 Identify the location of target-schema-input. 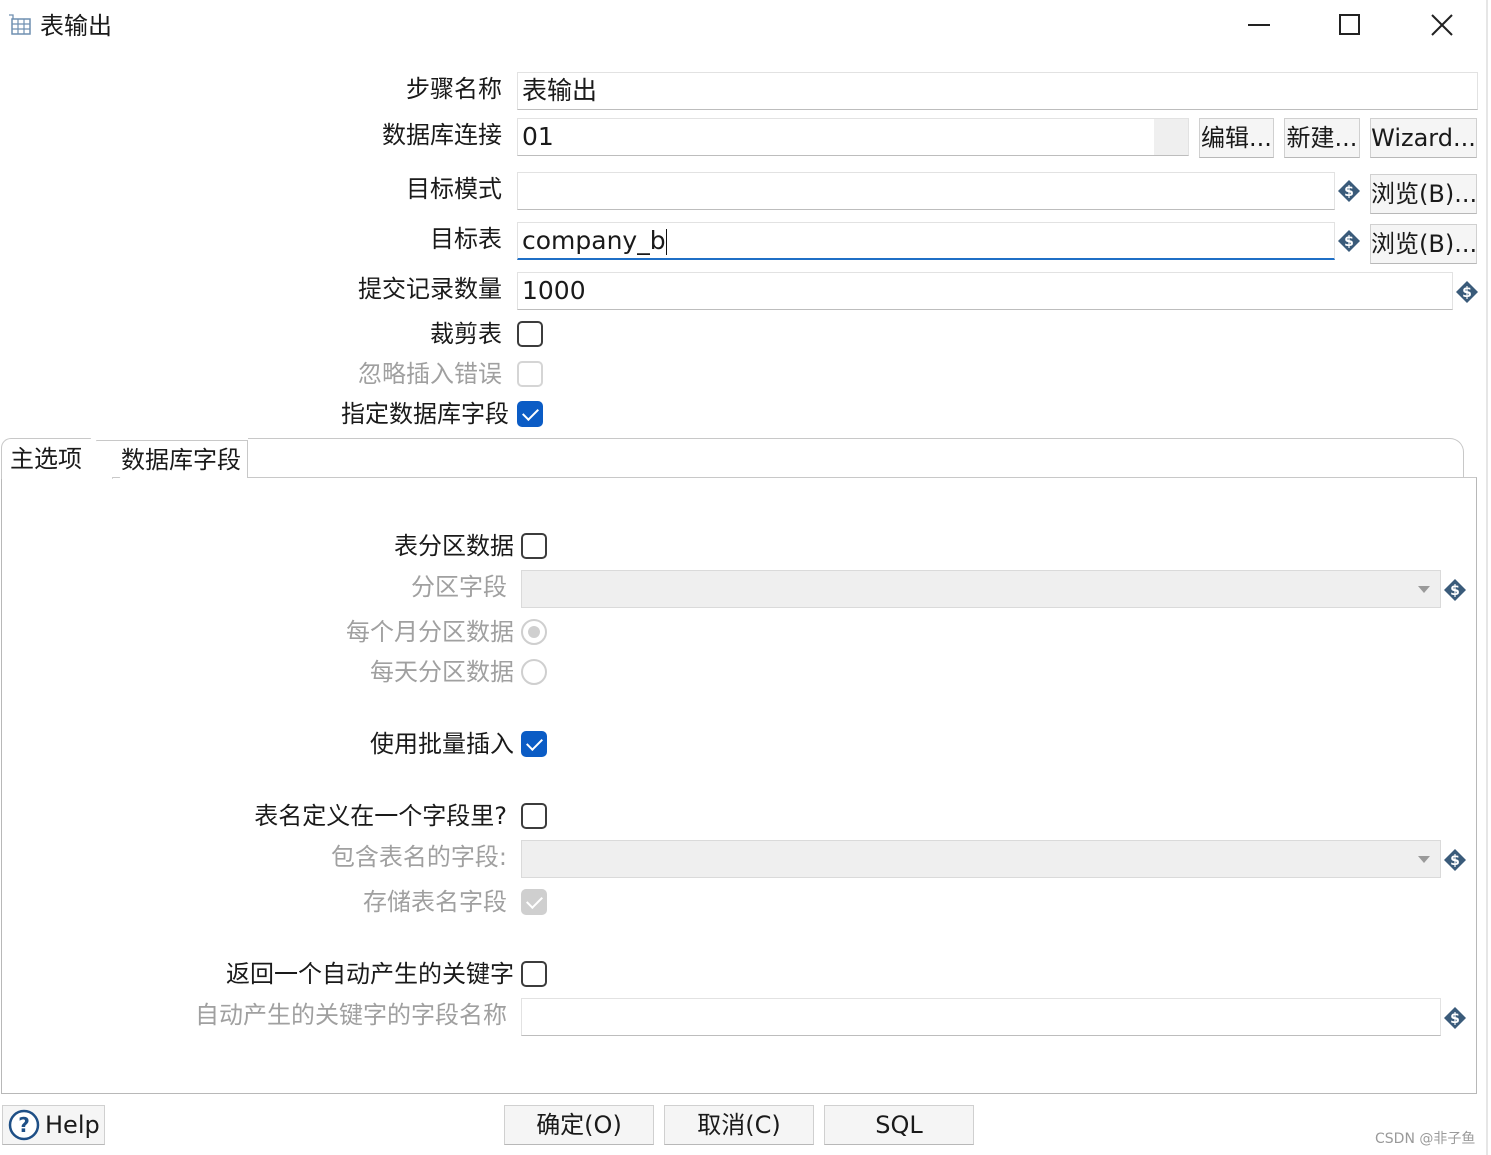
(926, 191).